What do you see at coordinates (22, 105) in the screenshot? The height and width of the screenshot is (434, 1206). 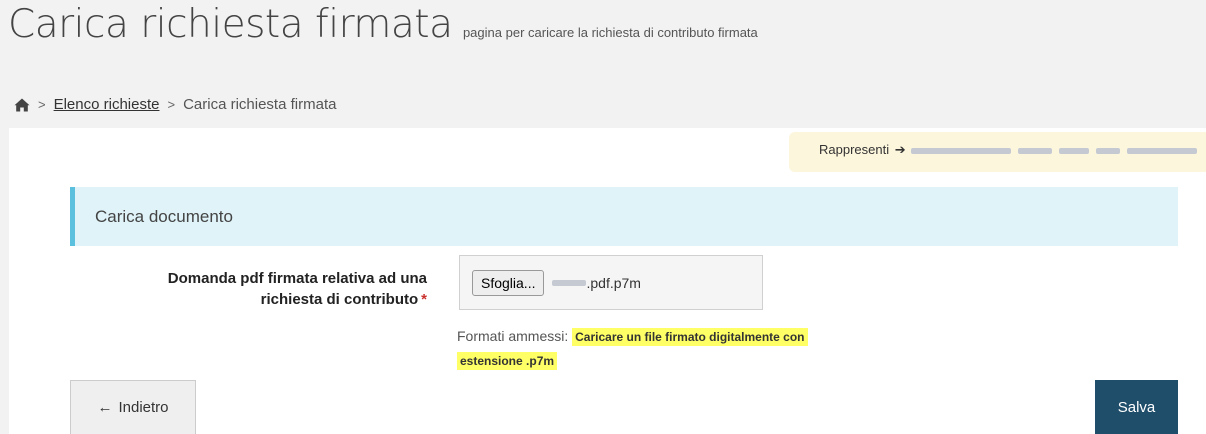 I see `home-icon` at bounding box center [22, 105].